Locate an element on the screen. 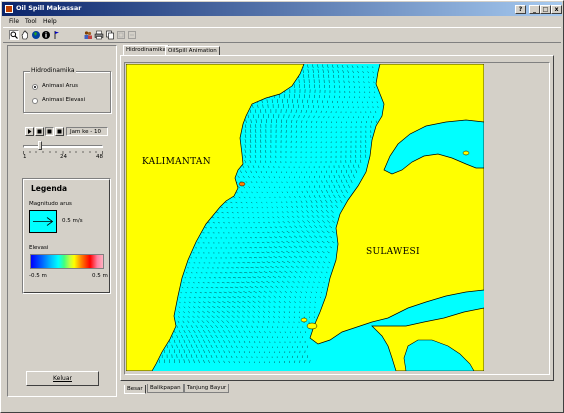 The height and width of the screenshot is (413, 564). hour-display: Jam ke - 10 is located at coordinates (87, 131).